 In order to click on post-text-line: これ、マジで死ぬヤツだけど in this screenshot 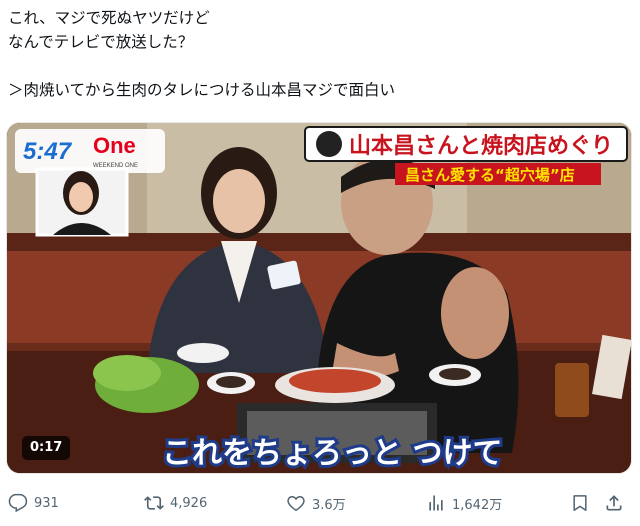, I will do `click(109, 18)`.